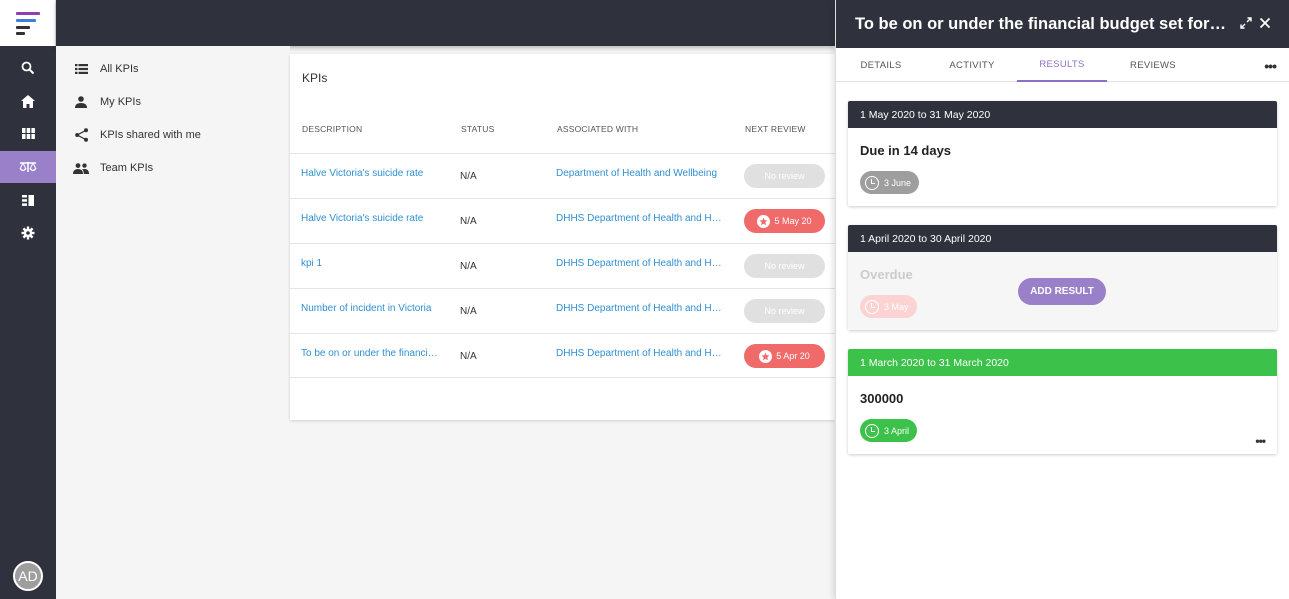 Image resolution: width=1289 pixels, height=599 pixels. What do you see at coordinates (28, 23) in the screenshot?
I see `app-logo` at bounding box center [28, 23].